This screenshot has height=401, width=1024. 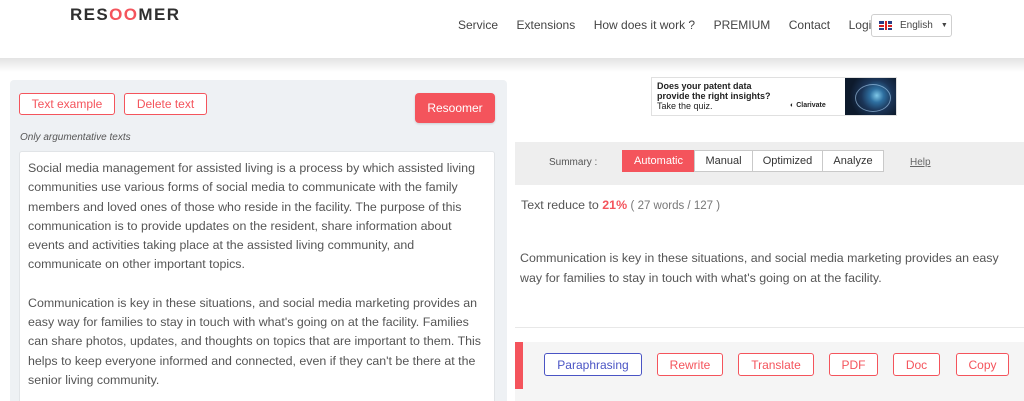 What do you see at coordinates (67, 104) in the screenshot?
I see `text-example-button: Text example` at bounding box center [67, 104].